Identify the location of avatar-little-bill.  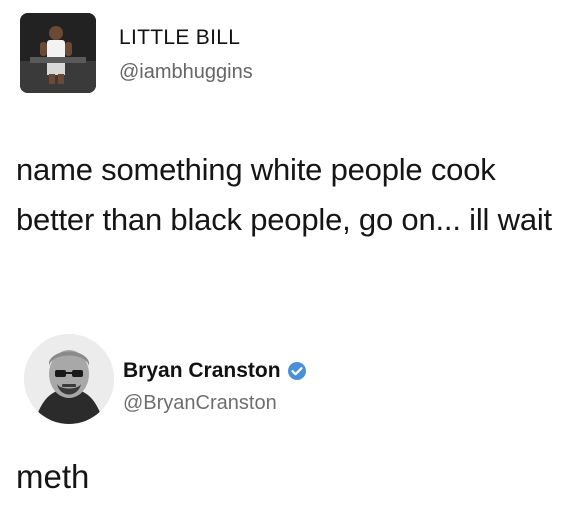
(58, 53).